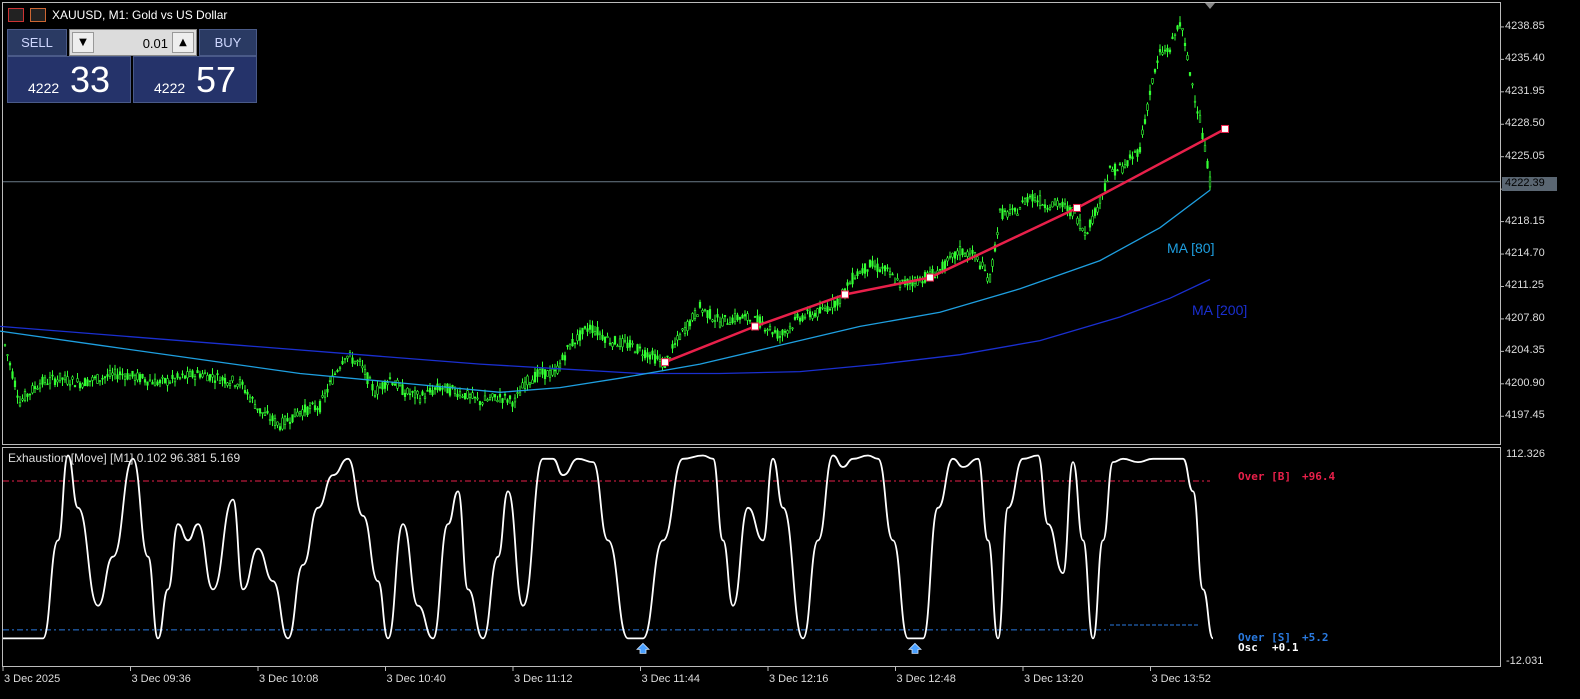  I want to click on buy-button: BUY, so click(228, 42).